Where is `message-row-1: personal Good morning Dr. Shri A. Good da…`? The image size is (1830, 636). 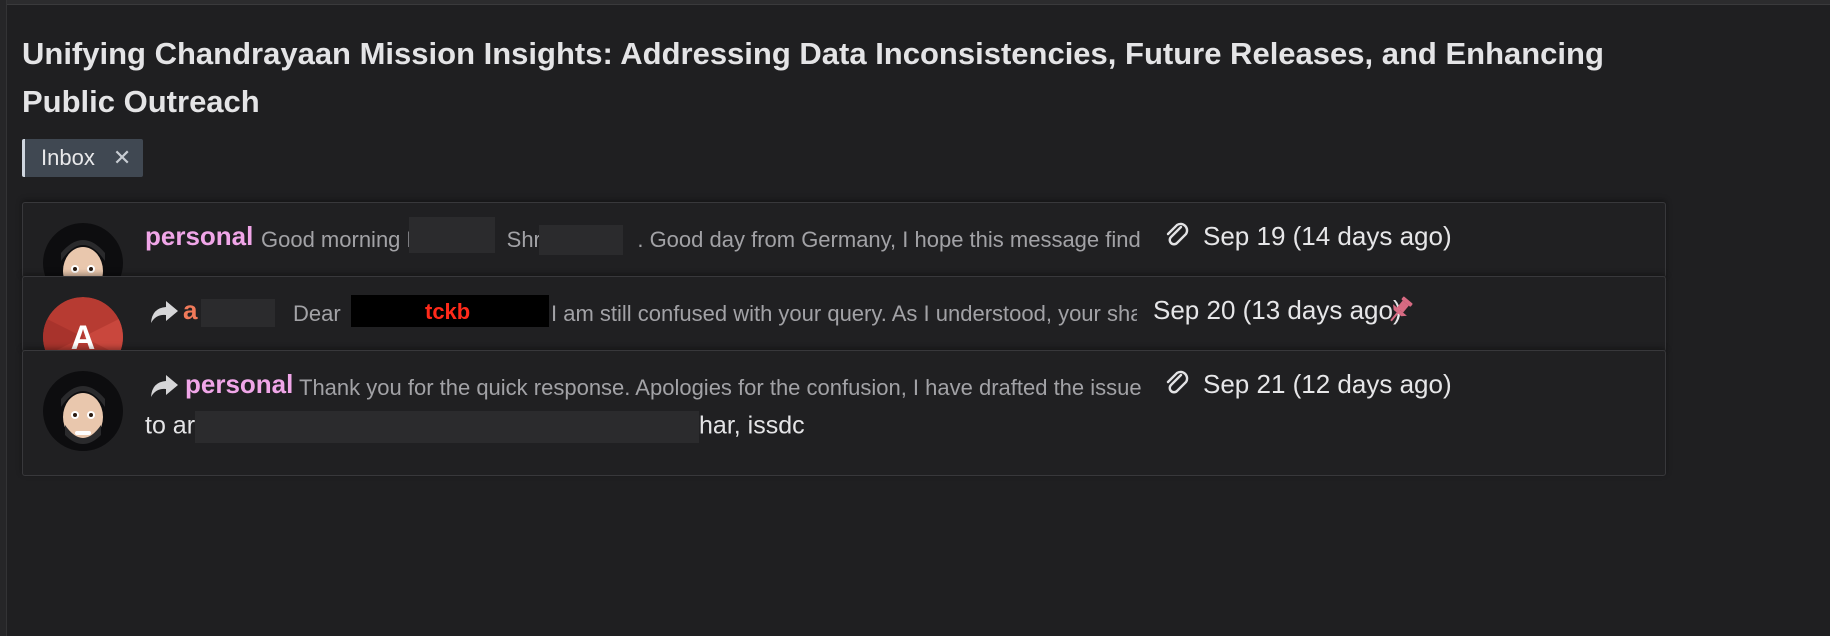
message-row-1: personal Good morning Dr. Shri A. Good da… is located at coordinates (844, 240).